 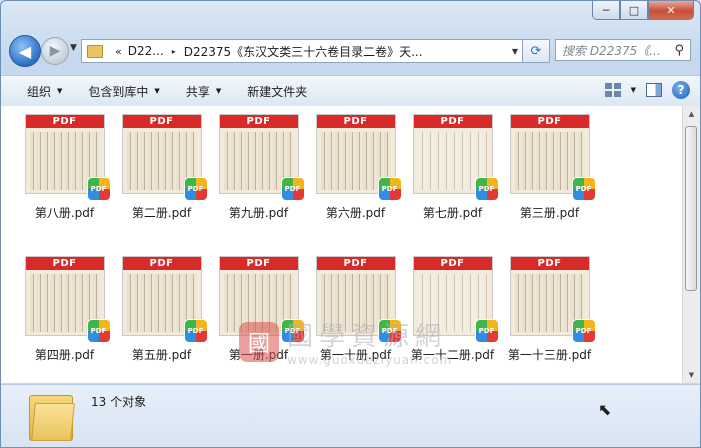 I want to click on organize-menu: 组织 ▼, so click(x=44, y=91).